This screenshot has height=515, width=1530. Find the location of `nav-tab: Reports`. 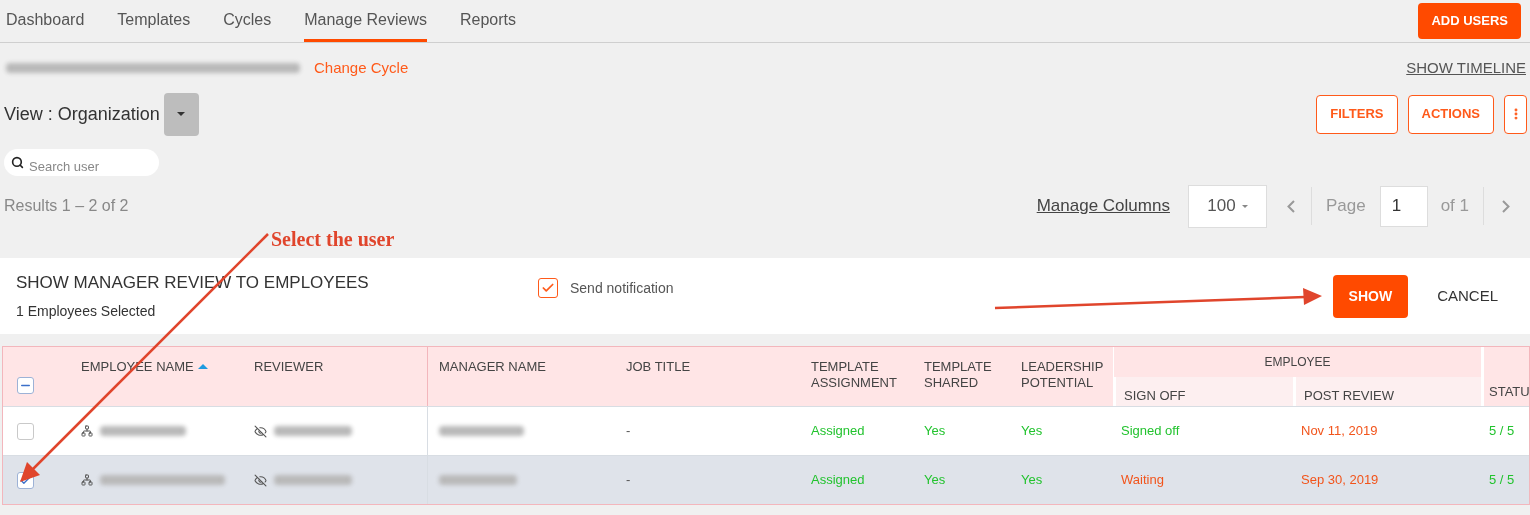

nav-tab: Reports is located at coordinates (487, 21).